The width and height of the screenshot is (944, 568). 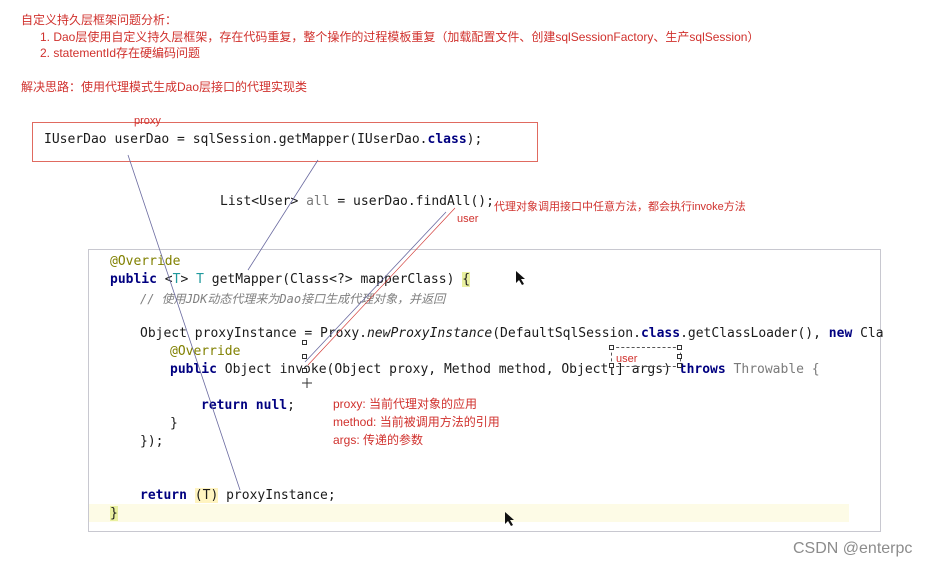 I want to click on findall-red-line, so click(x=381, y=286).